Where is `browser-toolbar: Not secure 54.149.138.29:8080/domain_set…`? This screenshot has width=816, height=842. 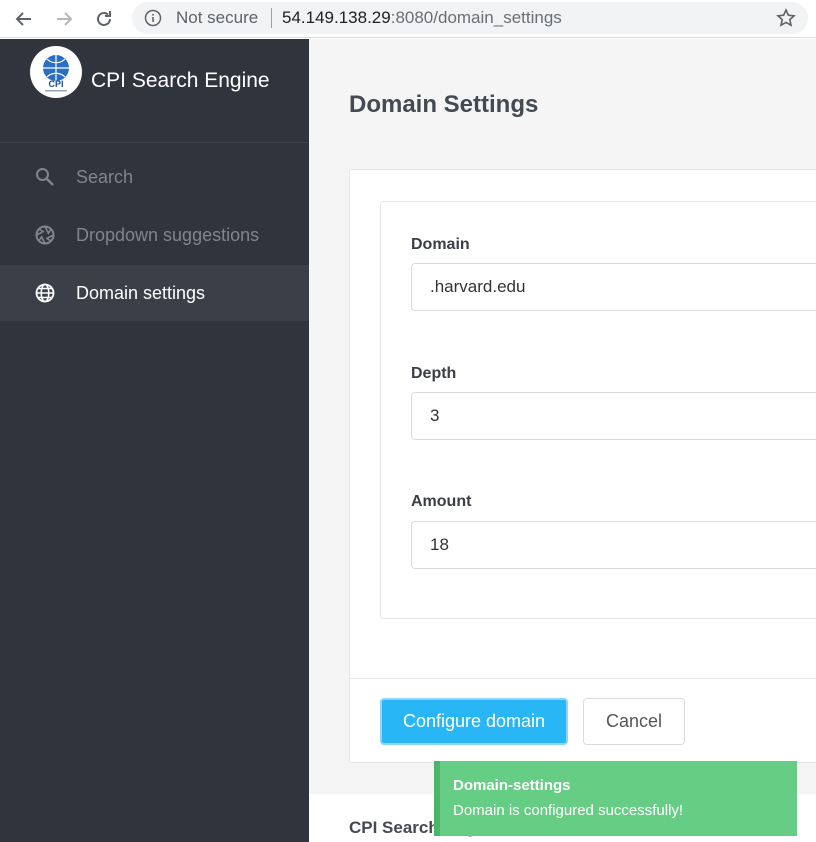 browser-toolbar: Not secure 54.149.138.29:8080/domain_set… is located at coordinates (408, 19).